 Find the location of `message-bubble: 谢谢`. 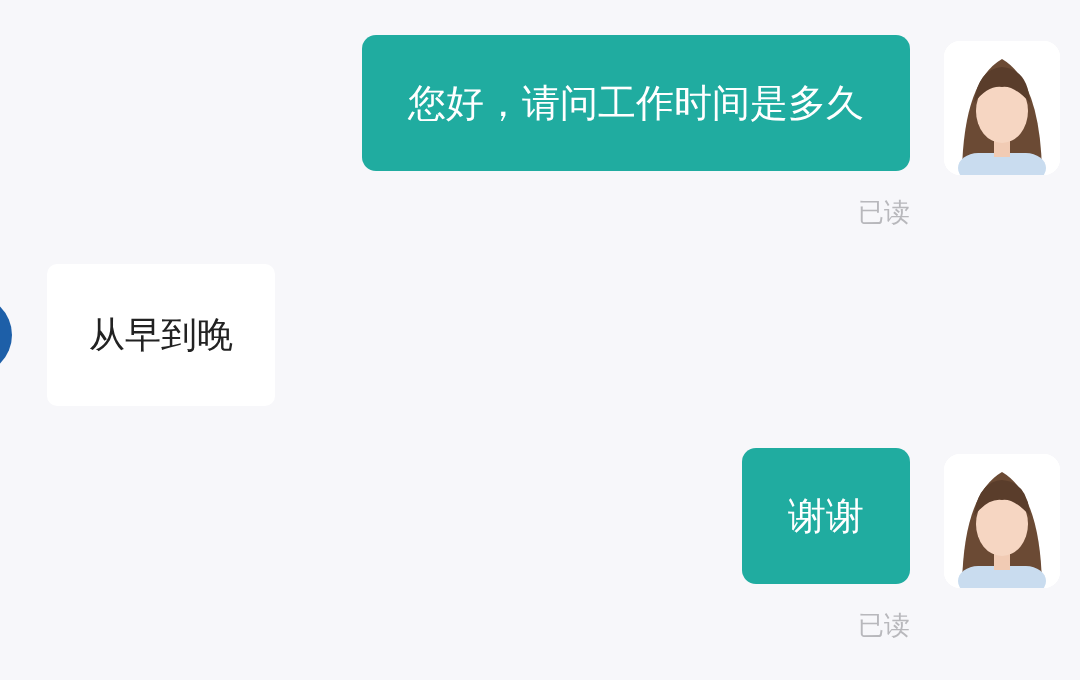

message-bubble: 谢谢 is located at coordinates (826, 516).